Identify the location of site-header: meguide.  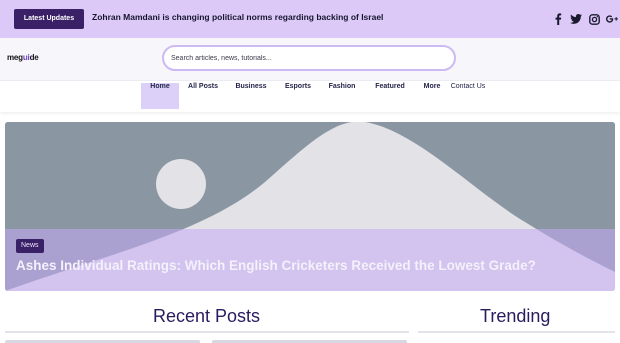
(310, 59).